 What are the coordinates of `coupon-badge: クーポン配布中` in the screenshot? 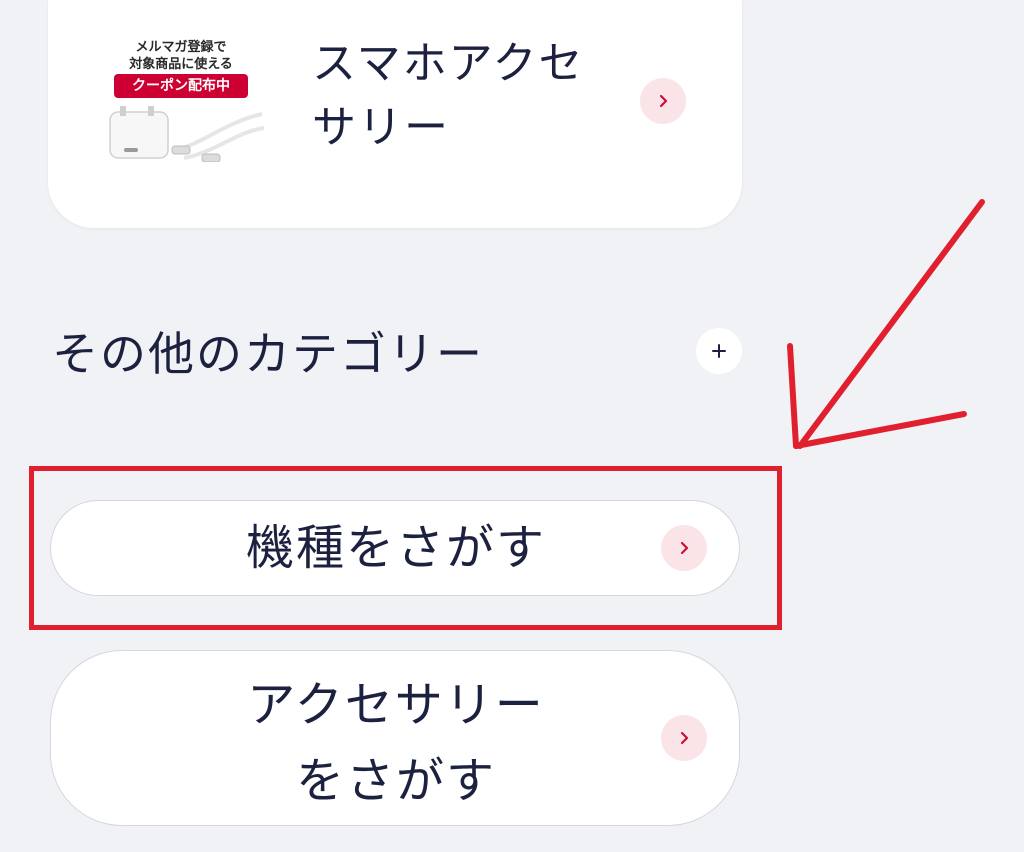 It's located at (181, 86).